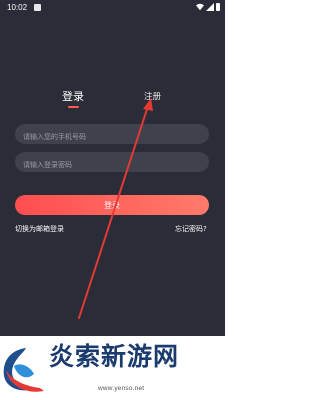 The height and width of the screenshot is (400, 320). What do you see at coordinates (23, 370) in the screenshot?
I see `watermark-logo-icon` at bounding box center [23, 370].